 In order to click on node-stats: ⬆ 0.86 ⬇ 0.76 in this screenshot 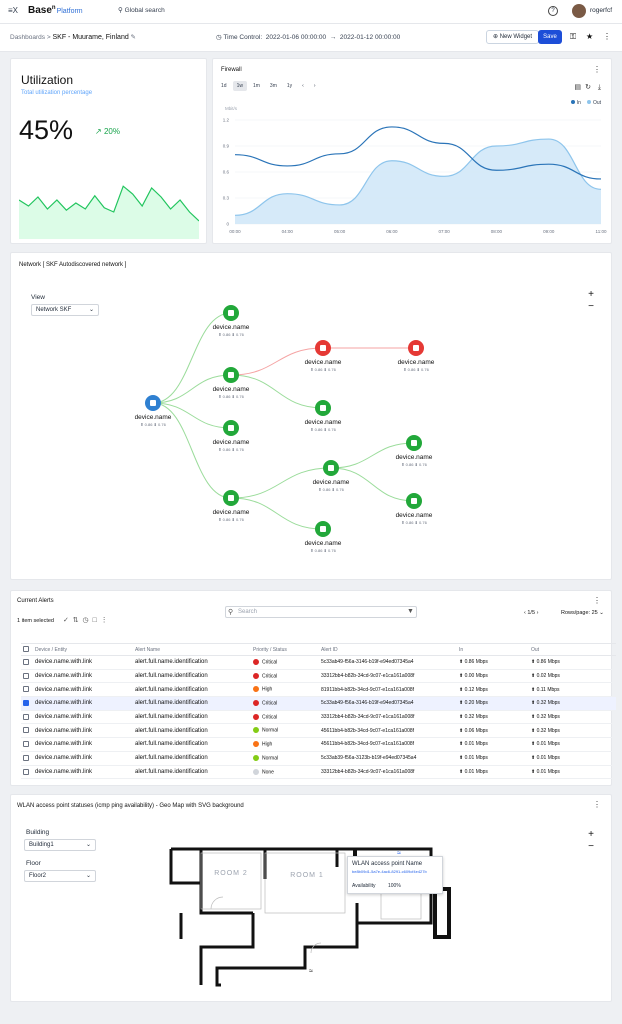, I will do `click(323, 369)`.